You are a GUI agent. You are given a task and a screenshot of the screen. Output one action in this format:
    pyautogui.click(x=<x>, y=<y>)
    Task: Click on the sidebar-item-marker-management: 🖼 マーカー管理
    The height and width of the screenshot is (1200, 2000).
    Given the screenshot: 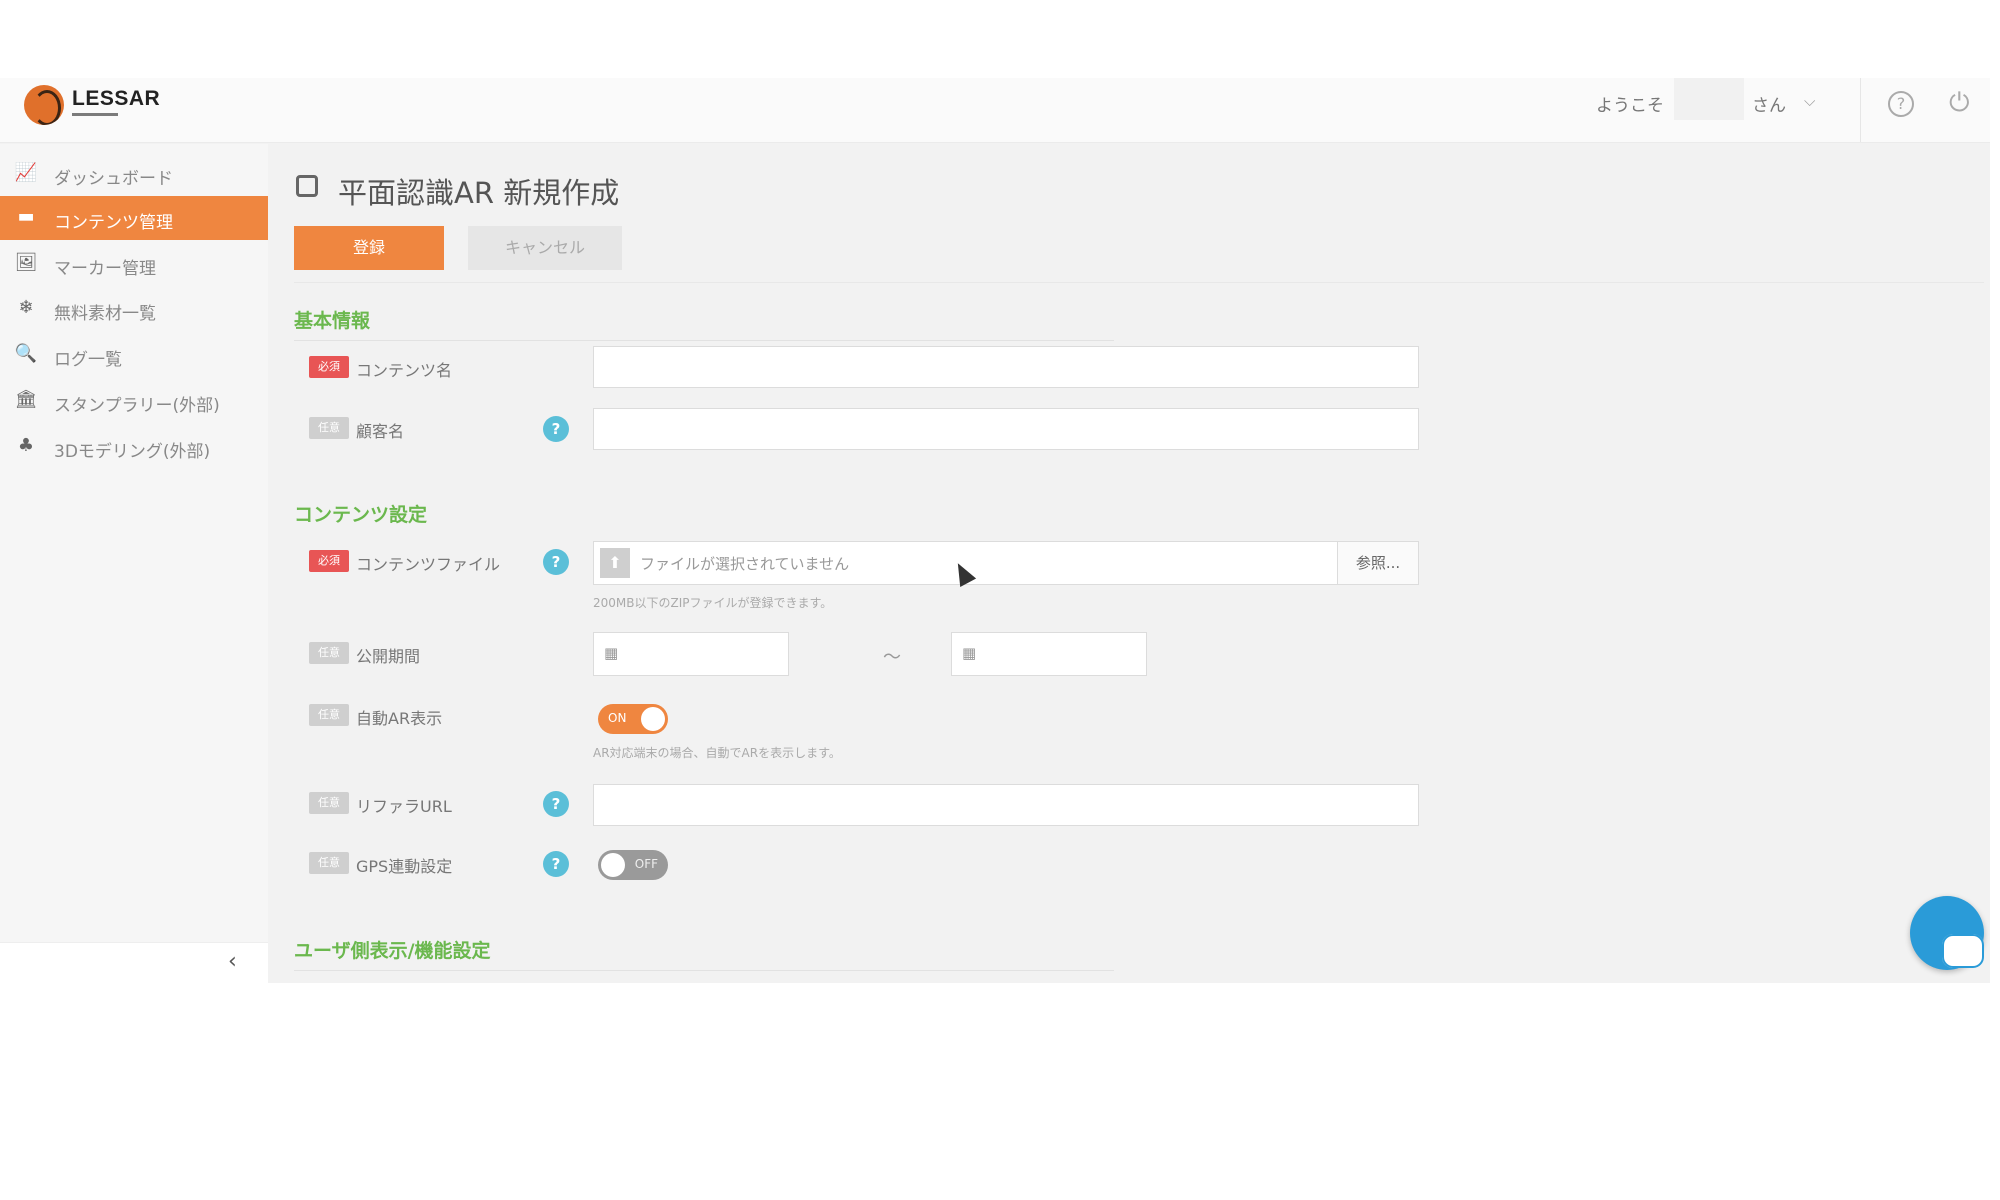 What is the action you would take?
    pyautogui.click(x=134, y=264)
    